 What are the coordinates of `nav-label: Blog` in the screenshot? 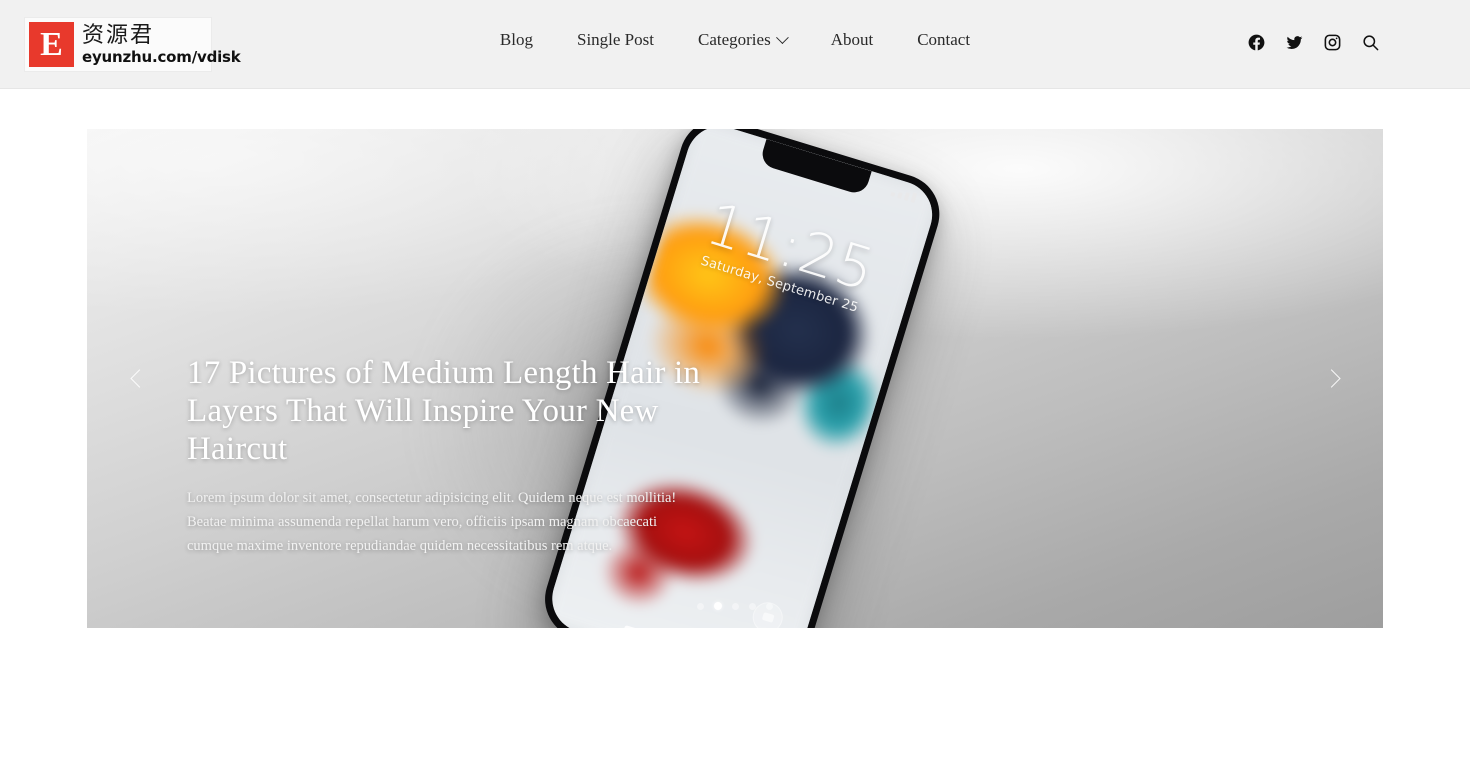 It's located at (516, 39).